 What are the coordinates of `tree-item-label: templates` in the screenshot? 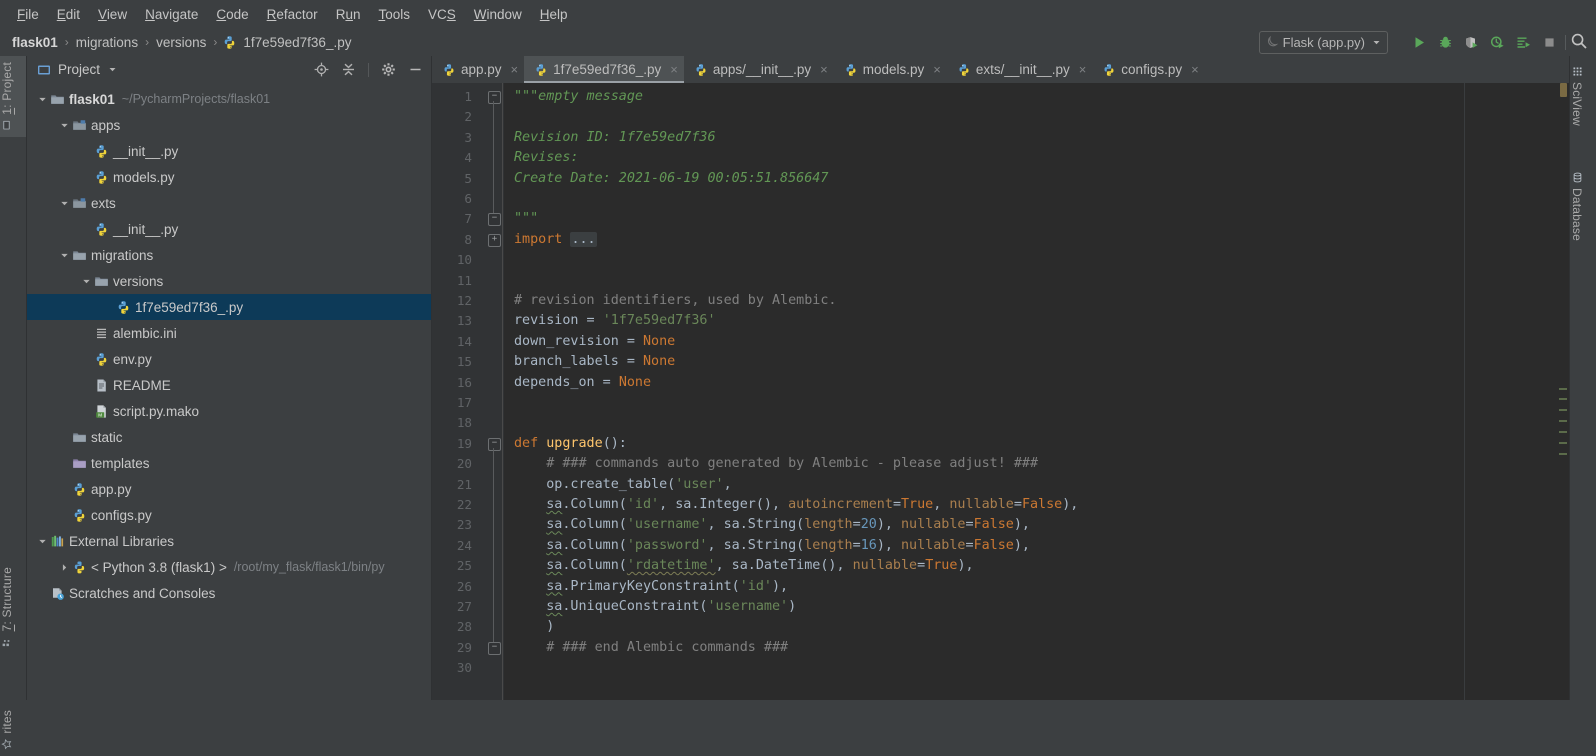 It's located at (120, 463).